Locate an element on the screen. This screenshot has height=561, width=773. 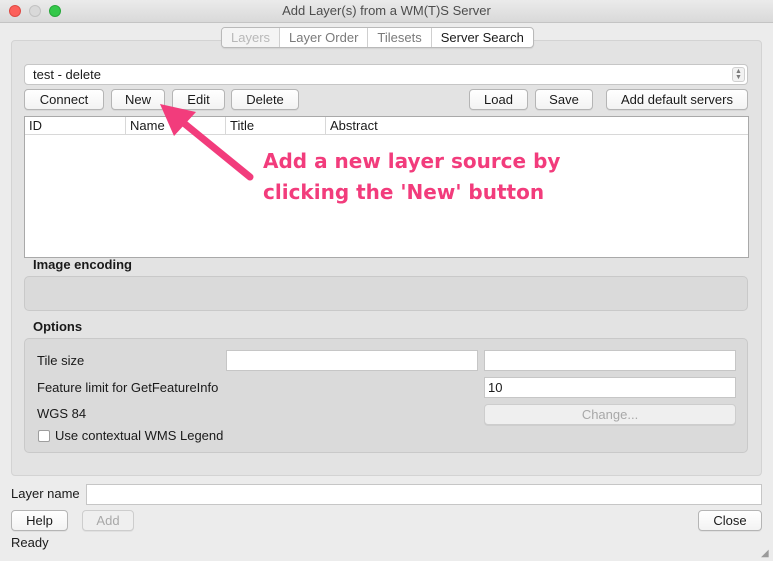
annotation-line-2: clicking the 'New' button is located at coordinates (404, 192).